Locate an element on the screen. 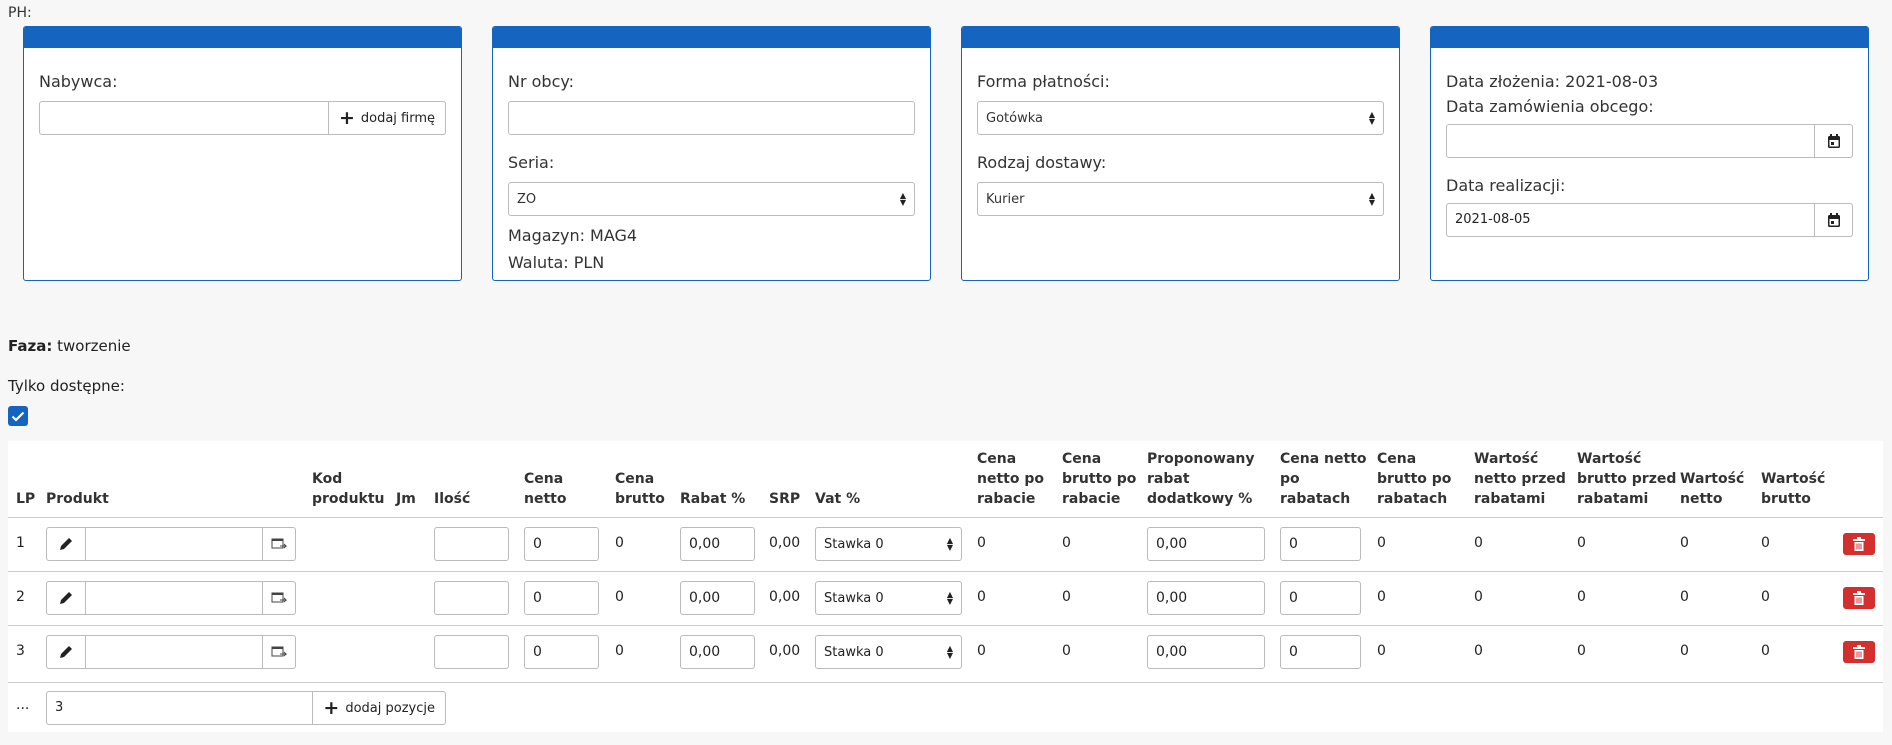 This screenshot has height=745, width=1892. col-header: Ilość is located at coordinates (452, 499).